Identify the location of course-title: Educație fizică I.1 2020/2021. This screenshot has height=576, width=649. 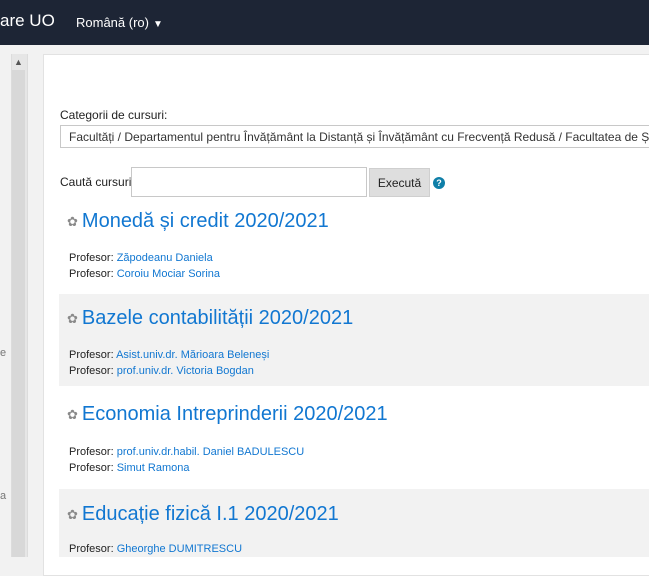
(210, 514).